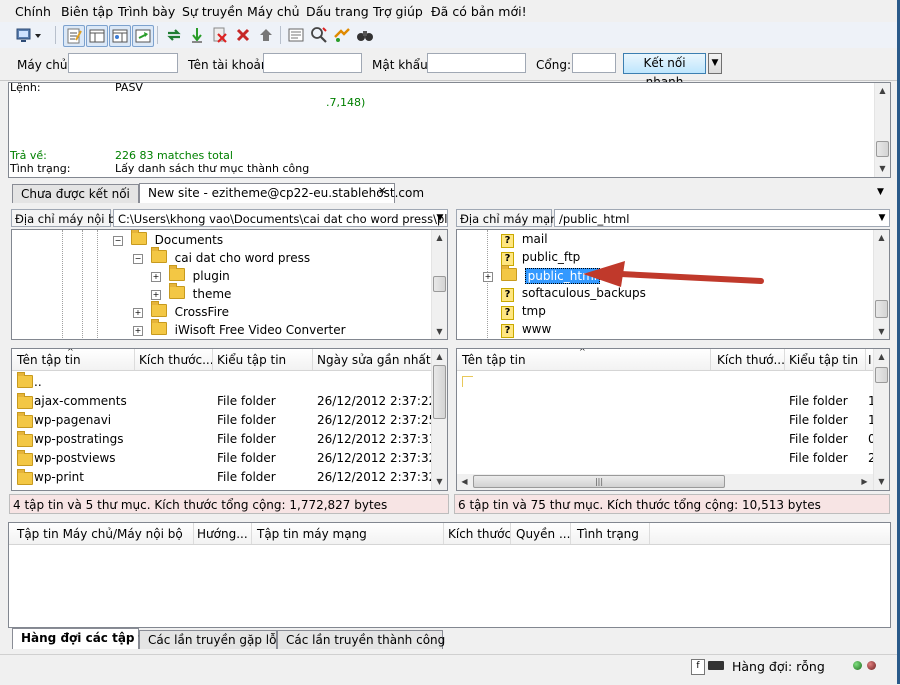 Image resolution: width=900 pixels, height=685 pixels. I want to click on tree-item: ? tmp, so click(523, 313).